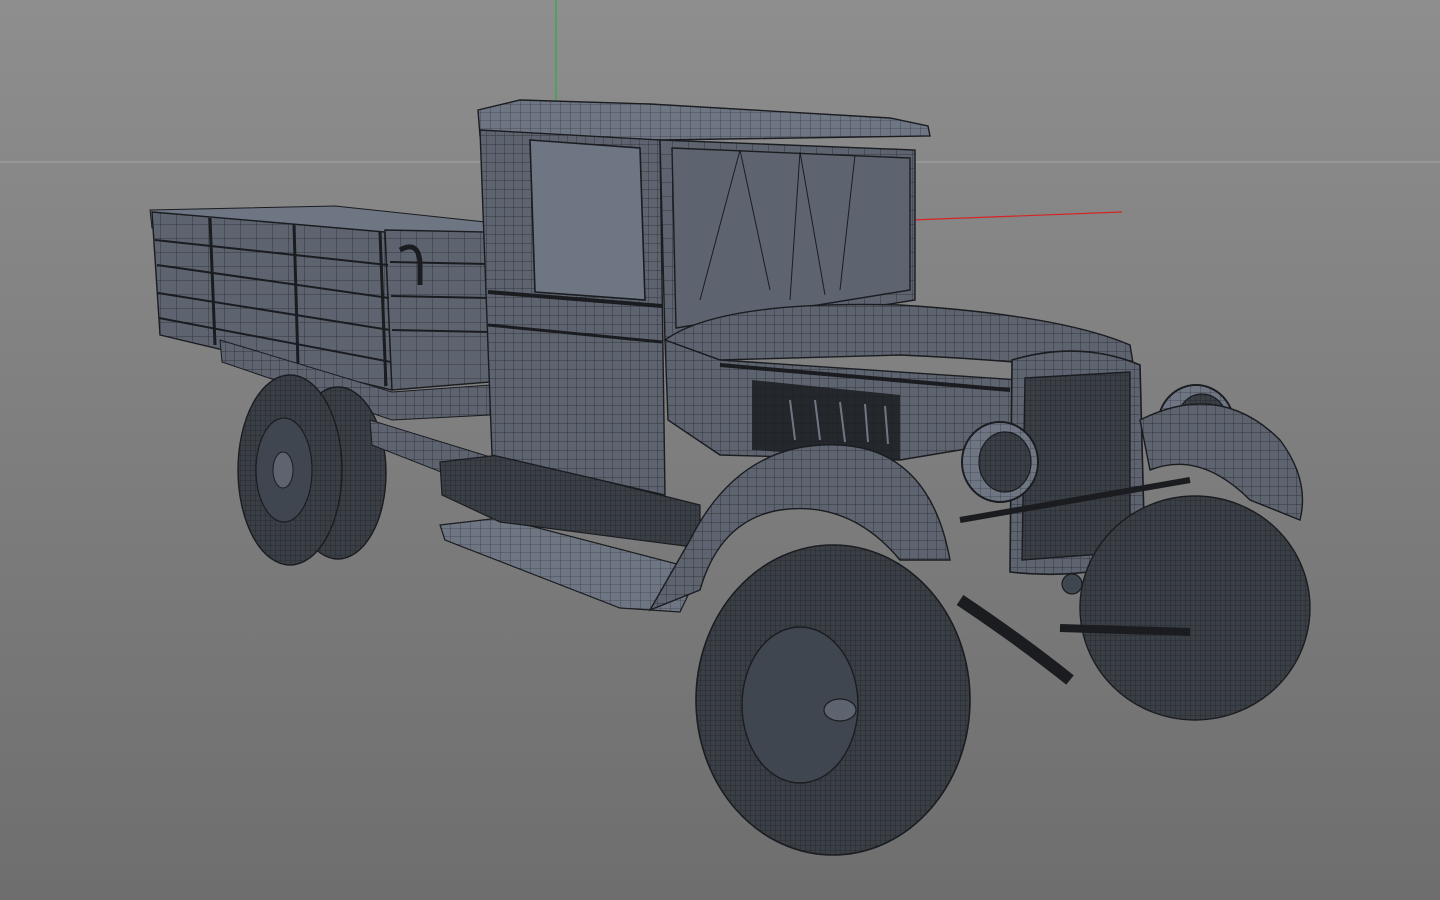  What do you see at coordinates (1195, 608) in the screenshot?
I see `front-right-wheel` at bounding box center [1195, 608].